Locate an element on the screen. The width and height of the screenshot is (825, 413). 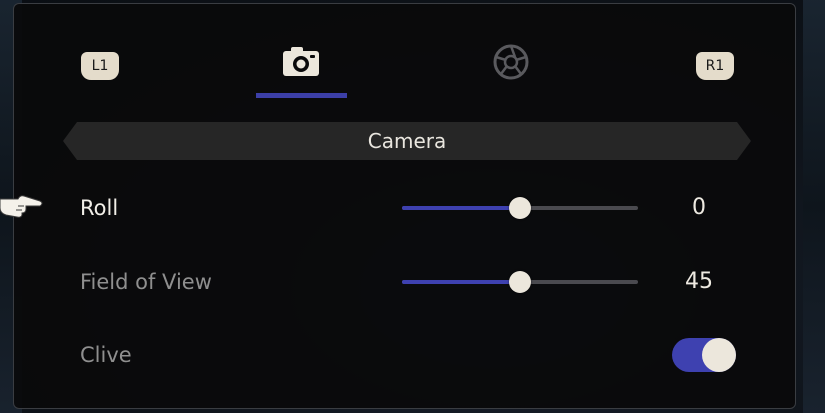
setting-label-field-of-view: Field of View is located at coordinates (146, 282).